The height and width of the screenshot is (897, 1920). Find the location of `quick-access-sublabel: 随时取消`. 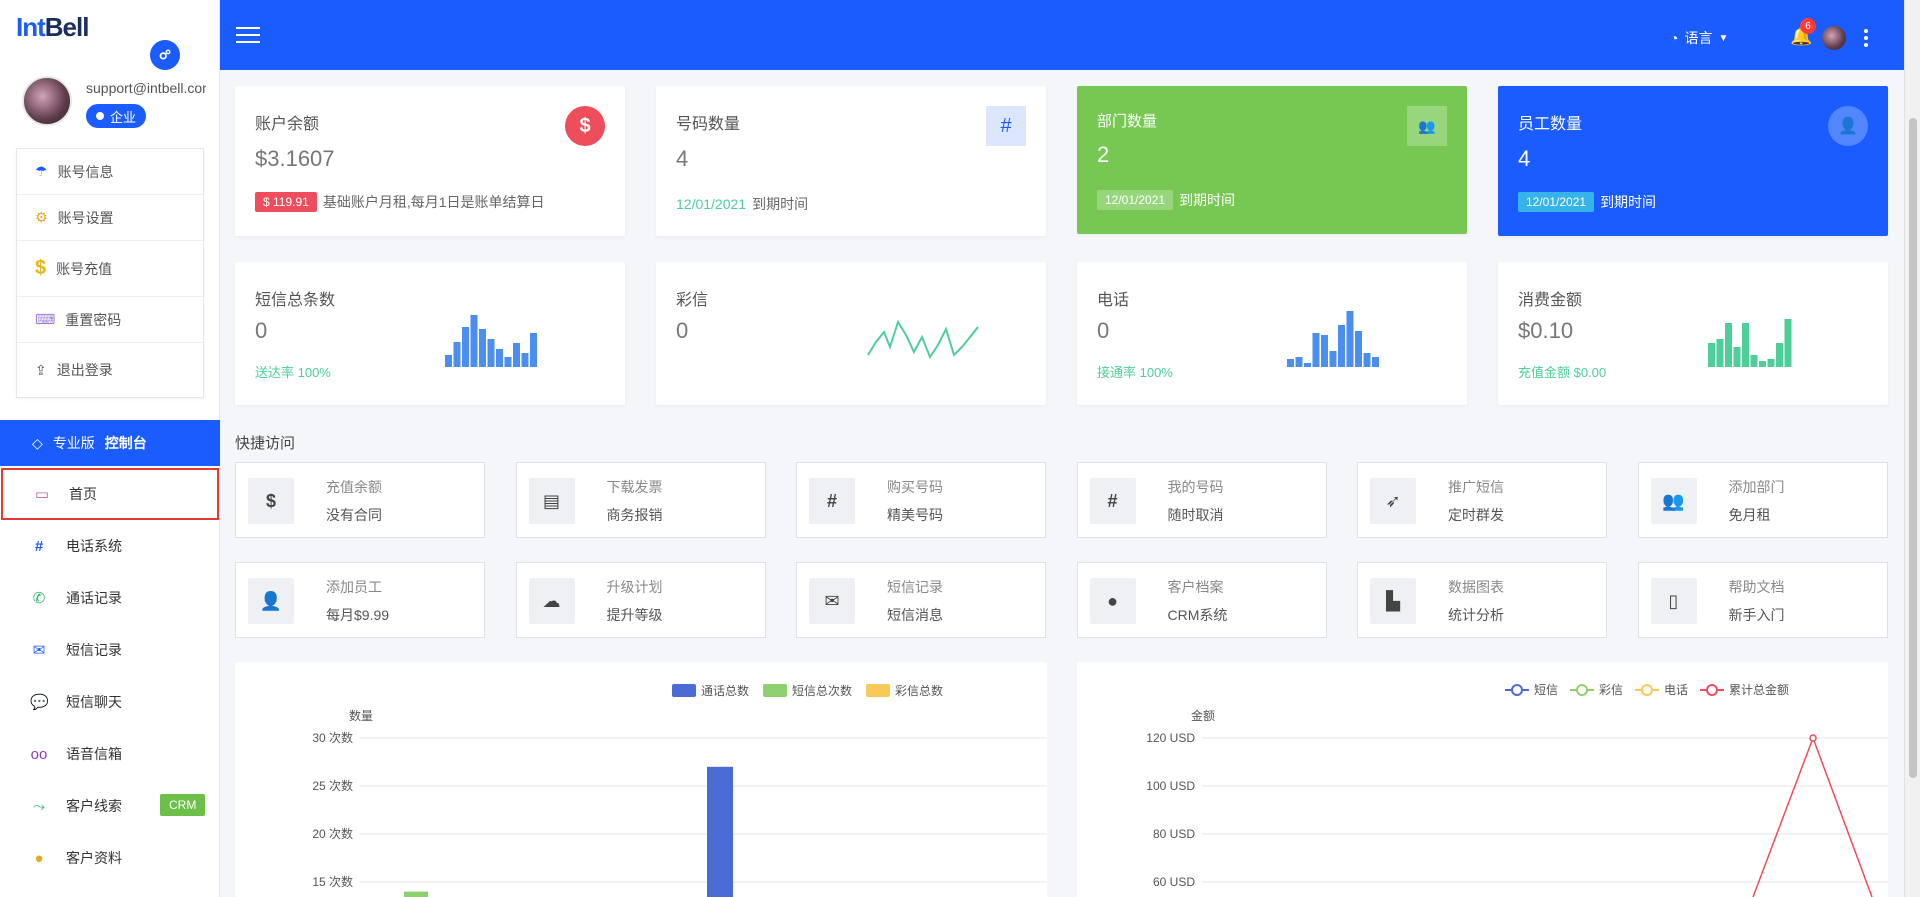

quick-access-sublabel: 随时取消 is located at coordinates (1195, 515).